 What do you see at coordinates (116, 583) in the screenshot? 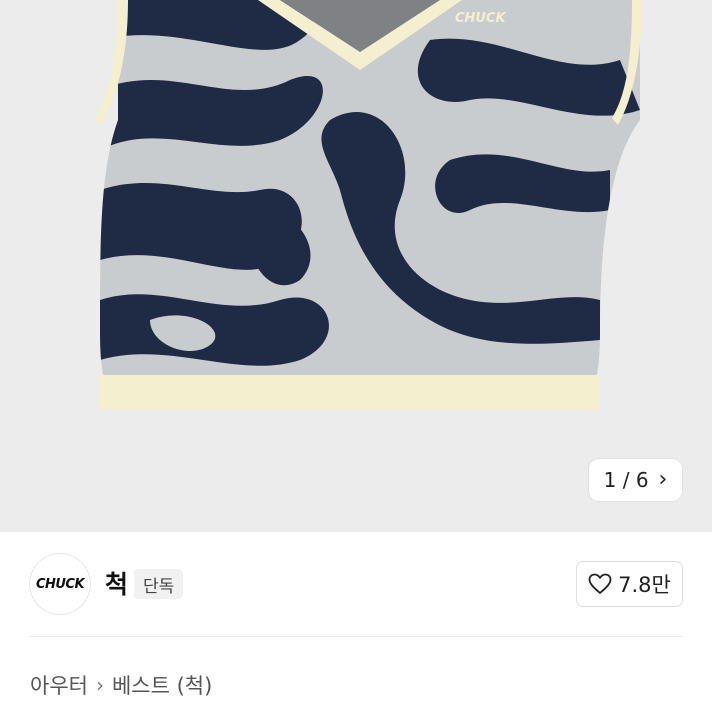
I see `brand-name: 척` at bounding box center [116, 583].